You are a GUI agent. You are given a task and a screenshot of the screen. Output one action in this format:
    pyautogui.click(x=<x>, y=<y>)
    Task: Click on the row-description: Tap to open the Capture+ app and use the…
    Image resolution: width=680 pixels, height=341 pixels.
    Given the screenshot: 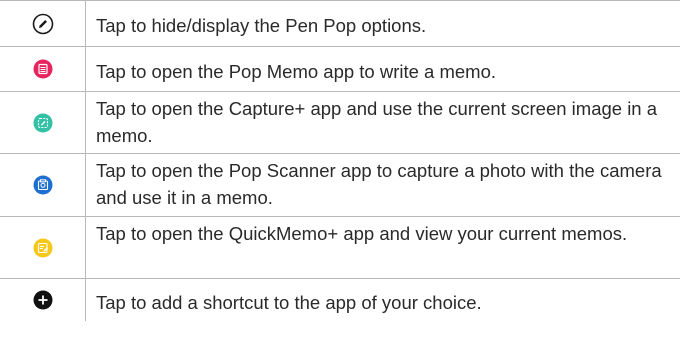 What is the action you would take?
    pyautogui.click(x=377, y=122)
    